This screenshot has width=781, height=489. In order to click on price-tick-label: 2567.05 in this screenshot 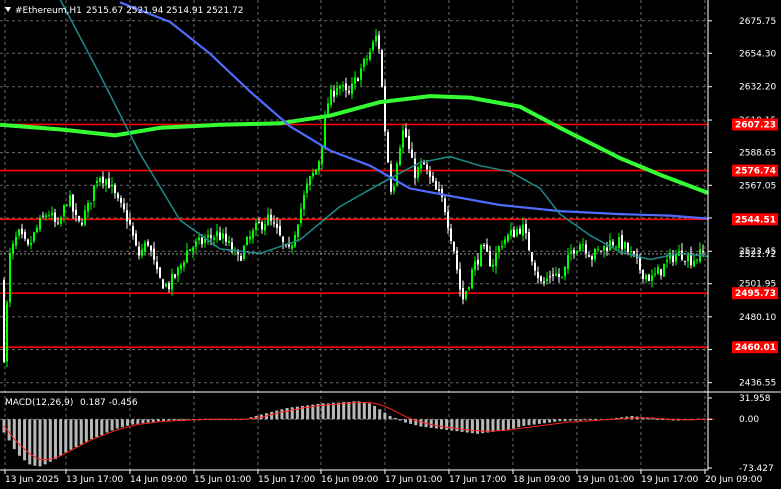, I will do `click(757, 186)`.